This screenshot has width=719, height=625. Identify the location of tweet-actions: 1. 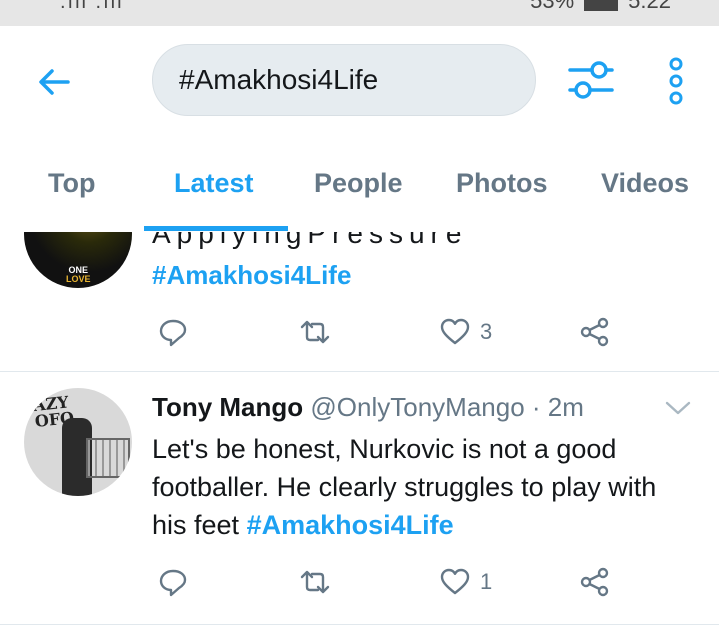
(359, 584).